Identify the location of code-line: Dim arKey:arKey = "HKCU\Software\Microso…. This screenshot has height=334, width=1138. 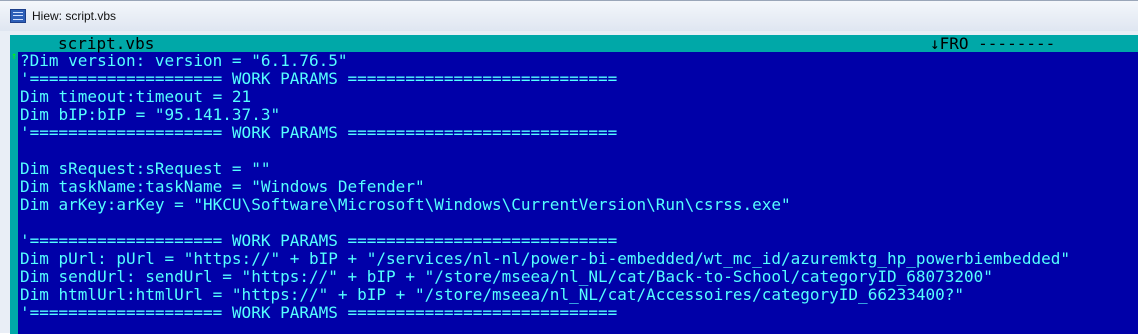
(579, 205).